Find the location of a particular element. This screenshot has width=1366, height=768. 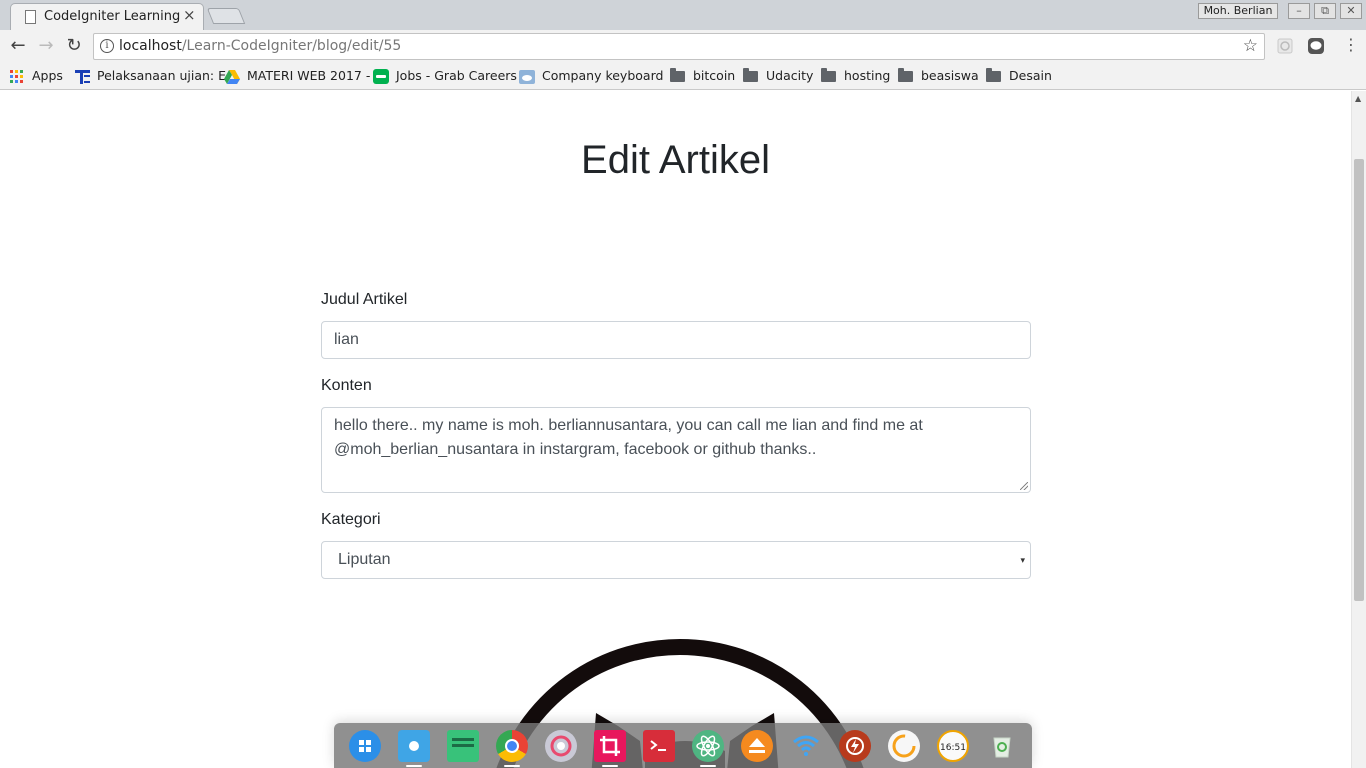

apps-grid-icon is located at coordinates (17, 76).